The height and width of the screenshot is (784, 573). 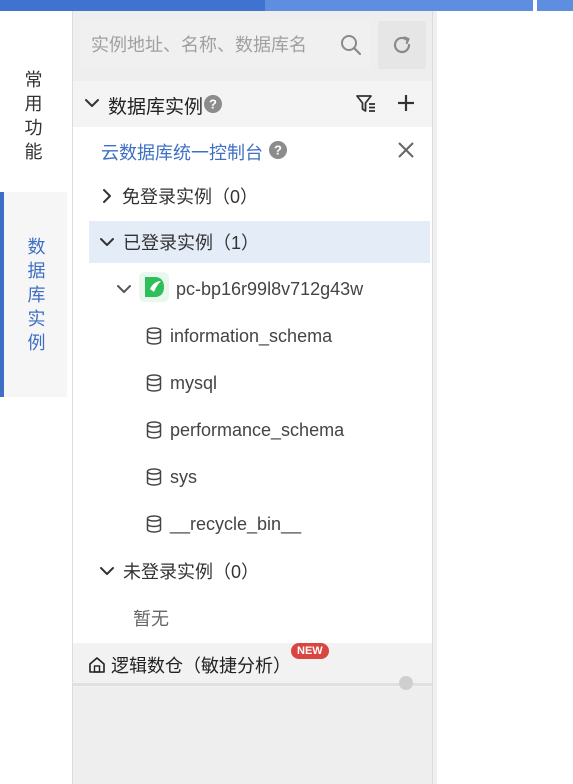 What do you see at coordinates (107, 196) in the screenshot?
I see `chevron-right-icon` at bounding box center [107, 196].